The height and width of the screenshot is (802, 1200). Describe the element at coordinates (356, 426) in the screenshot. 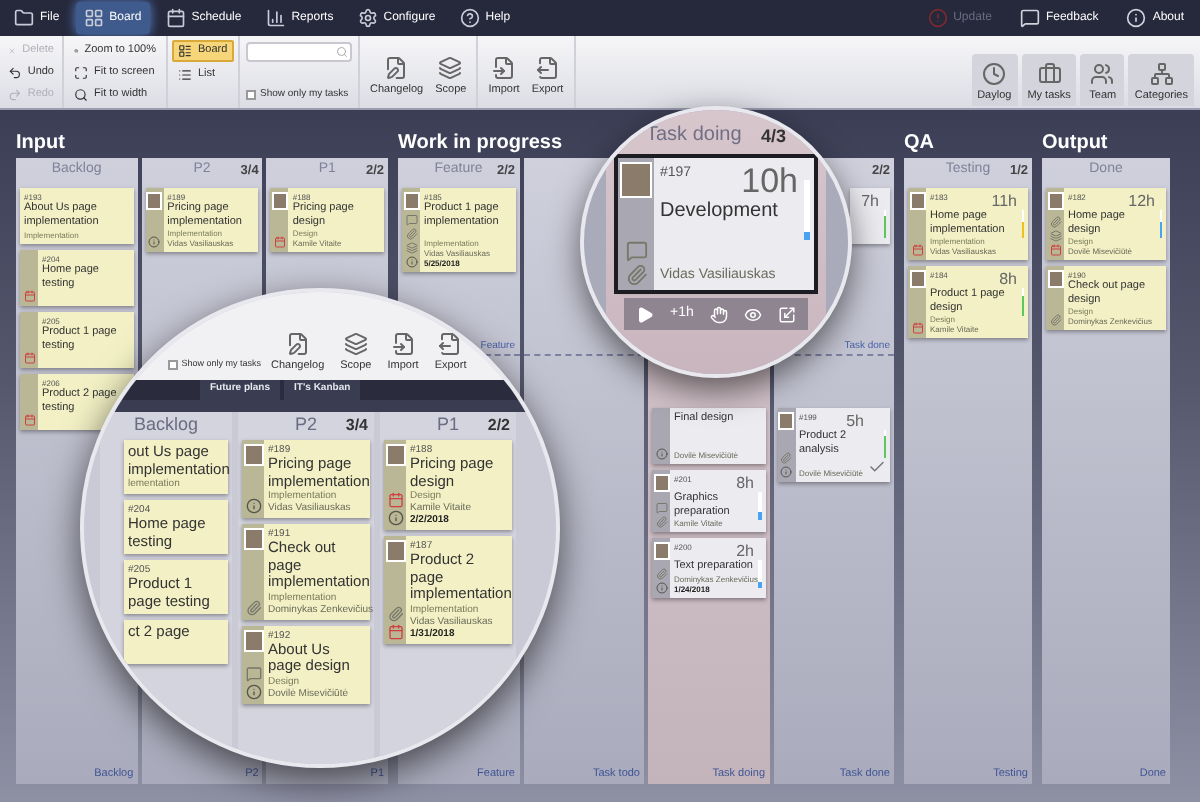

I see `column-count: 3/4` at that location.